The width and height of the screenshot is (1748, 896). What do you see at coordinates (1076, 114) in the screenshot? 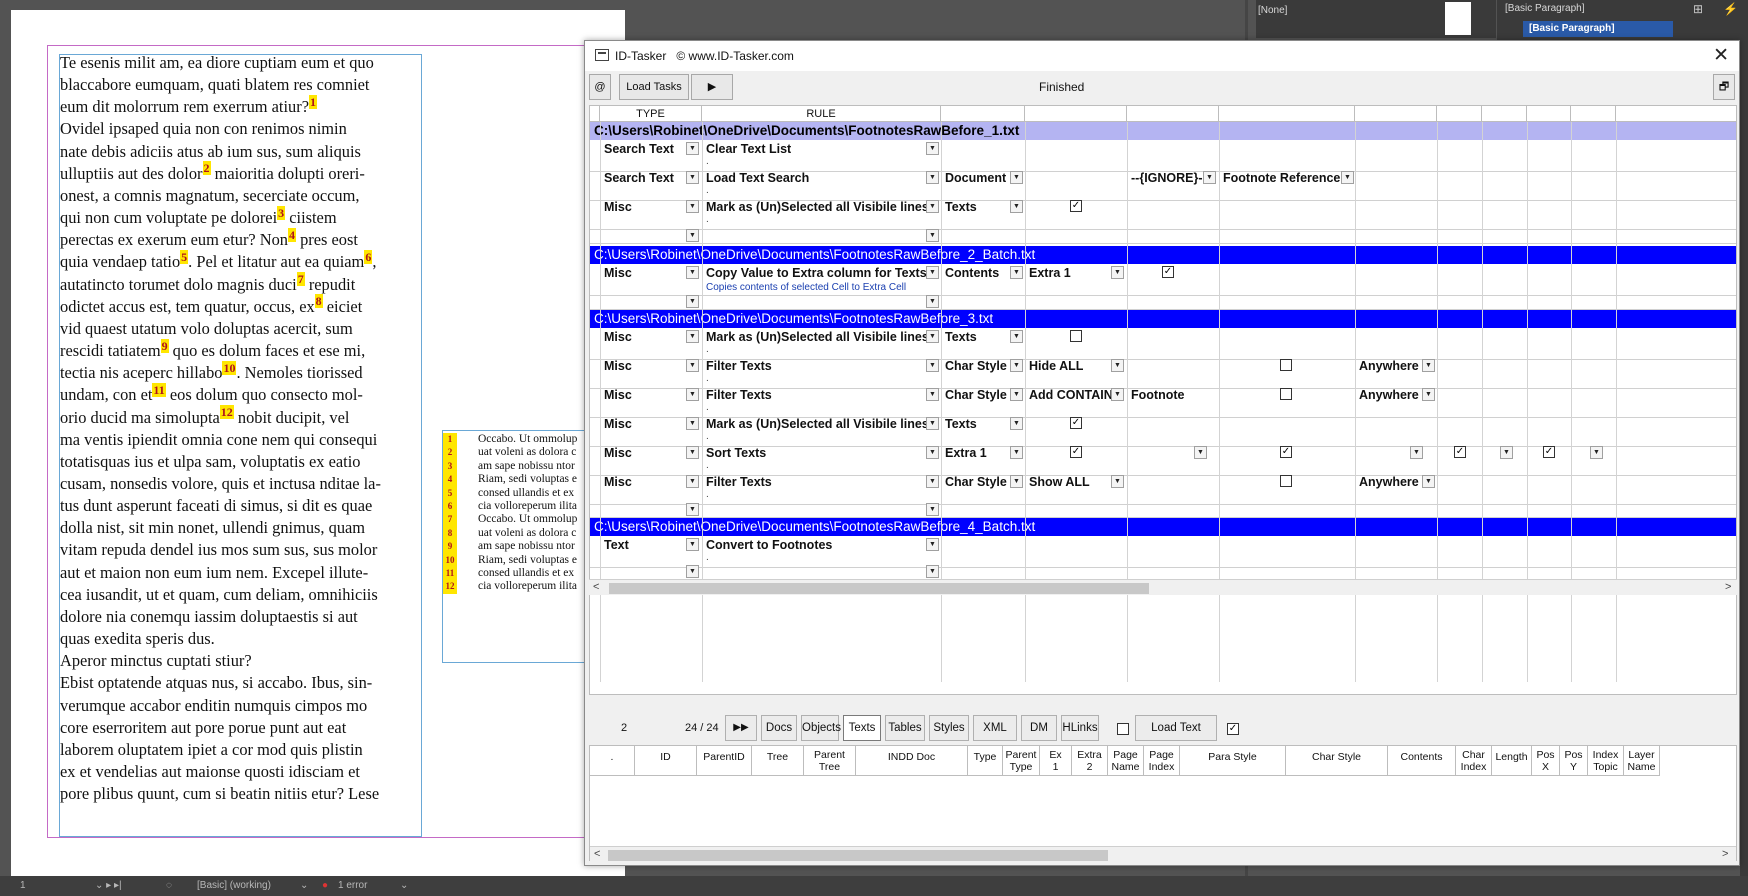
I see `col-4-header` at bounding box center [1076, 114].